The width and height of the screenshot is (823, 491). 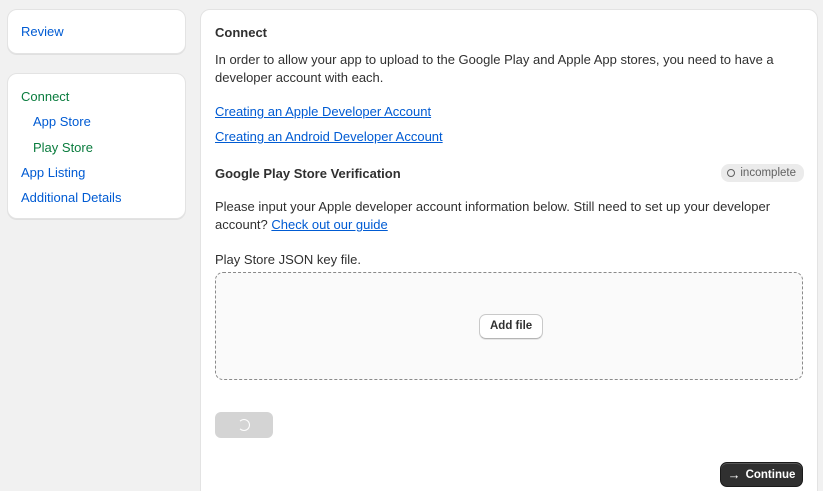 I want to click on status-badge: incomplete, so click(x=762, y=173).